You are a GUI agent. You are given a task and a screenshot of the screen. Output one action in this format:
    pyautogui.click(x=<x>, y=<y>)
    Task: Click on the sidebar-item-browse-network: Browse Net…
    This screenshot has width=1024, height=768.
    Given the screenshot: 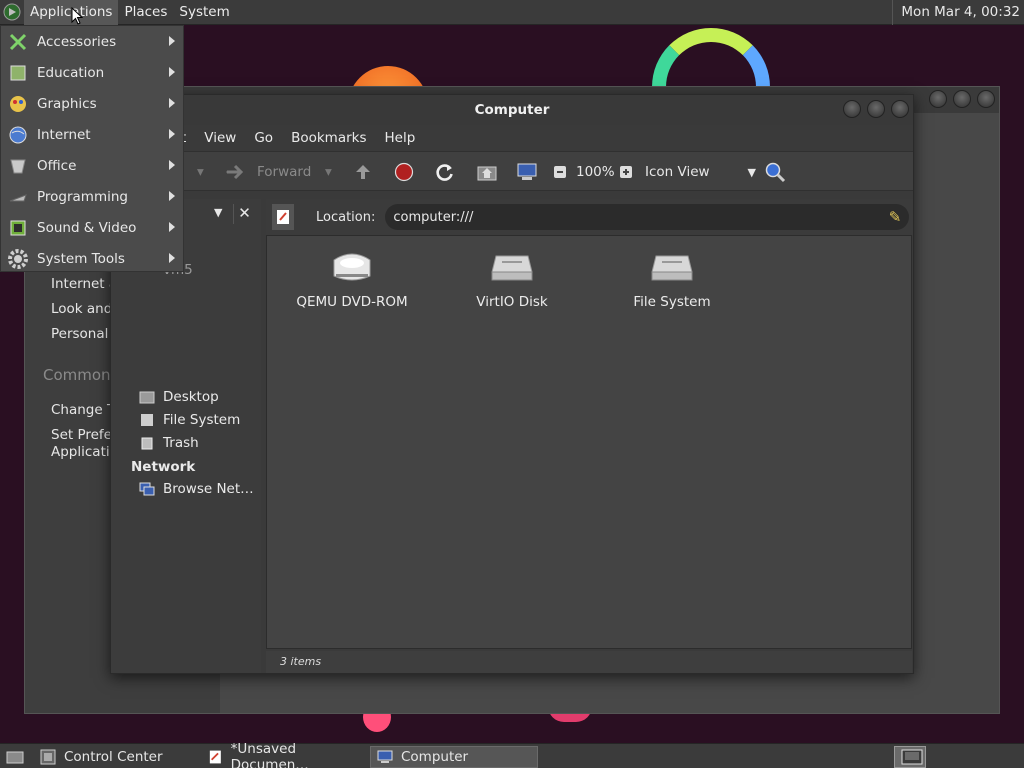 What is the action you would take?
    pyautogui.click(x=196, y=489)
    